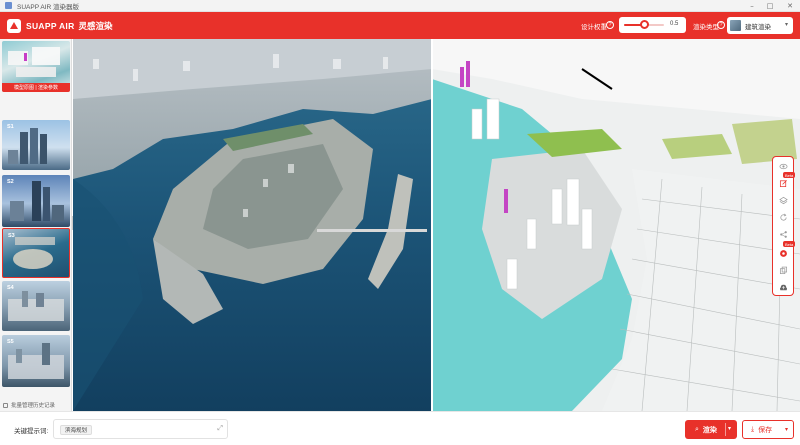  What do you see at coordinates (36, 306) in the screenshot?
I see `thumbnail-s4: S4` at bounding box center [36, 306].